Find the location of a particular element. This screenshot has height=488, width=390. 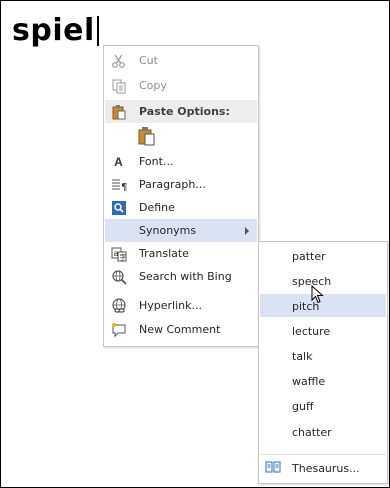

synonym-label: waffle is located at coordinates (309, 381).